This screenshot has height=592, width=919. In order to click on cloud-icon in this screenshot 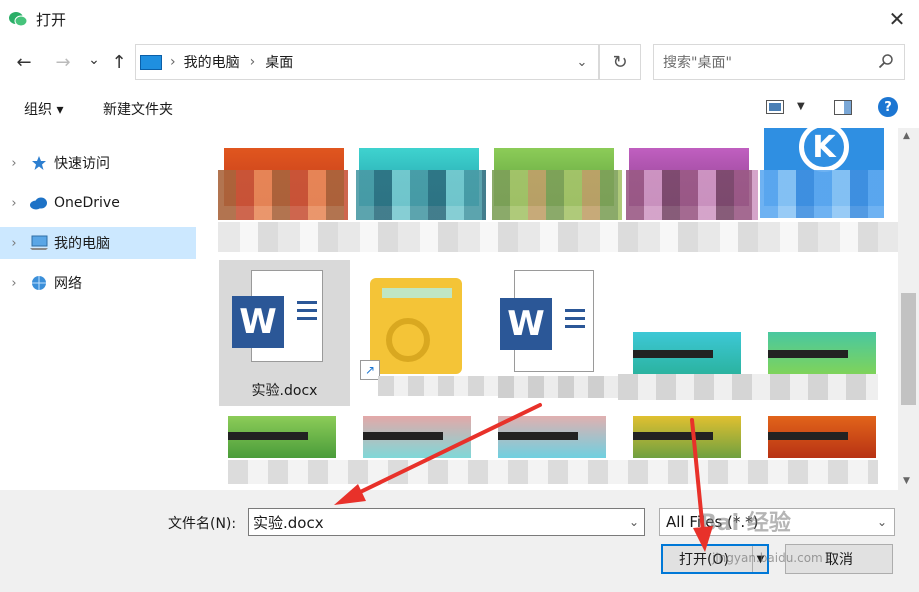, I will do `click(39, 203)`.